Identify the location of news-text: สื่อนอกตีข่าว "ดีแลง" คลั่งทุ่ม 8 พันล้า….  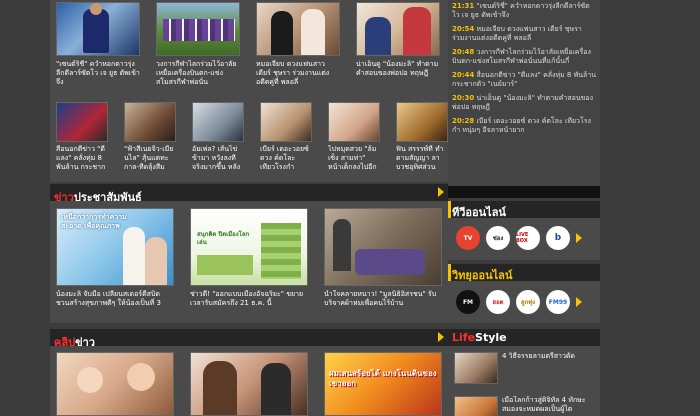
(524, 79).